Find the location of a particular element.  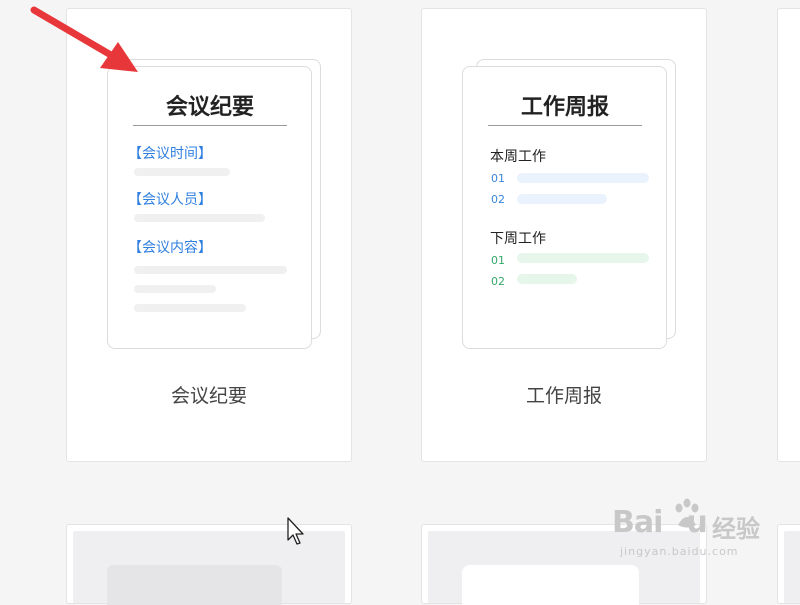

group-heading-next-week: 下周工作 is located at coordinates (518, 239).